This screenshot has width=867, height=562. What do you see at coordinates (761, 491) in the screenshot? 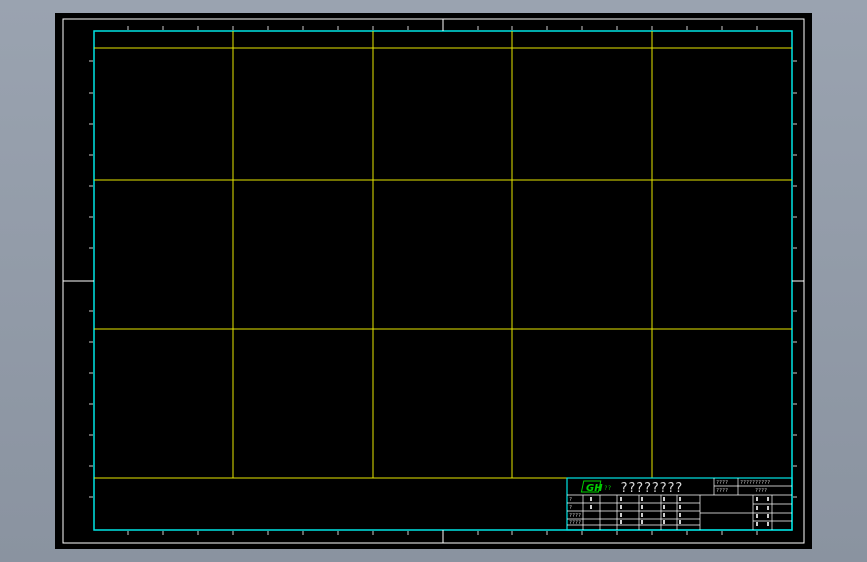
I see `tb-label-4: ????` at bounding box center [761, 491].